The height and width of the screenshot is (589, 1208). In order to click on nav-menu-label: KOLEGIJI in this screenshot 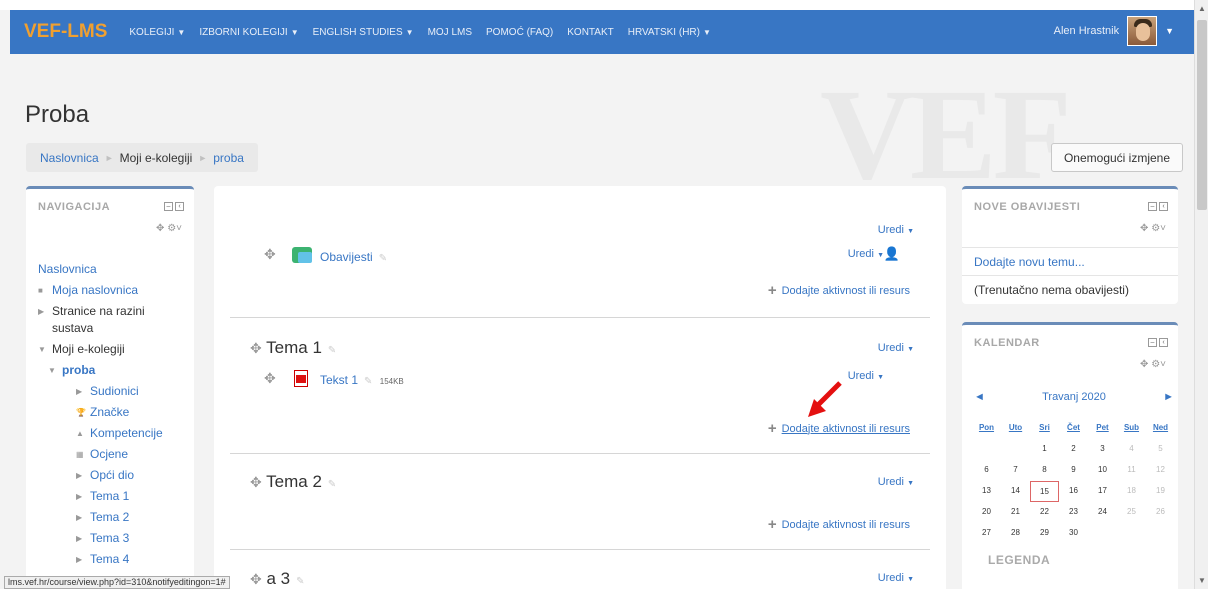, I will do `click(151, 32)`.